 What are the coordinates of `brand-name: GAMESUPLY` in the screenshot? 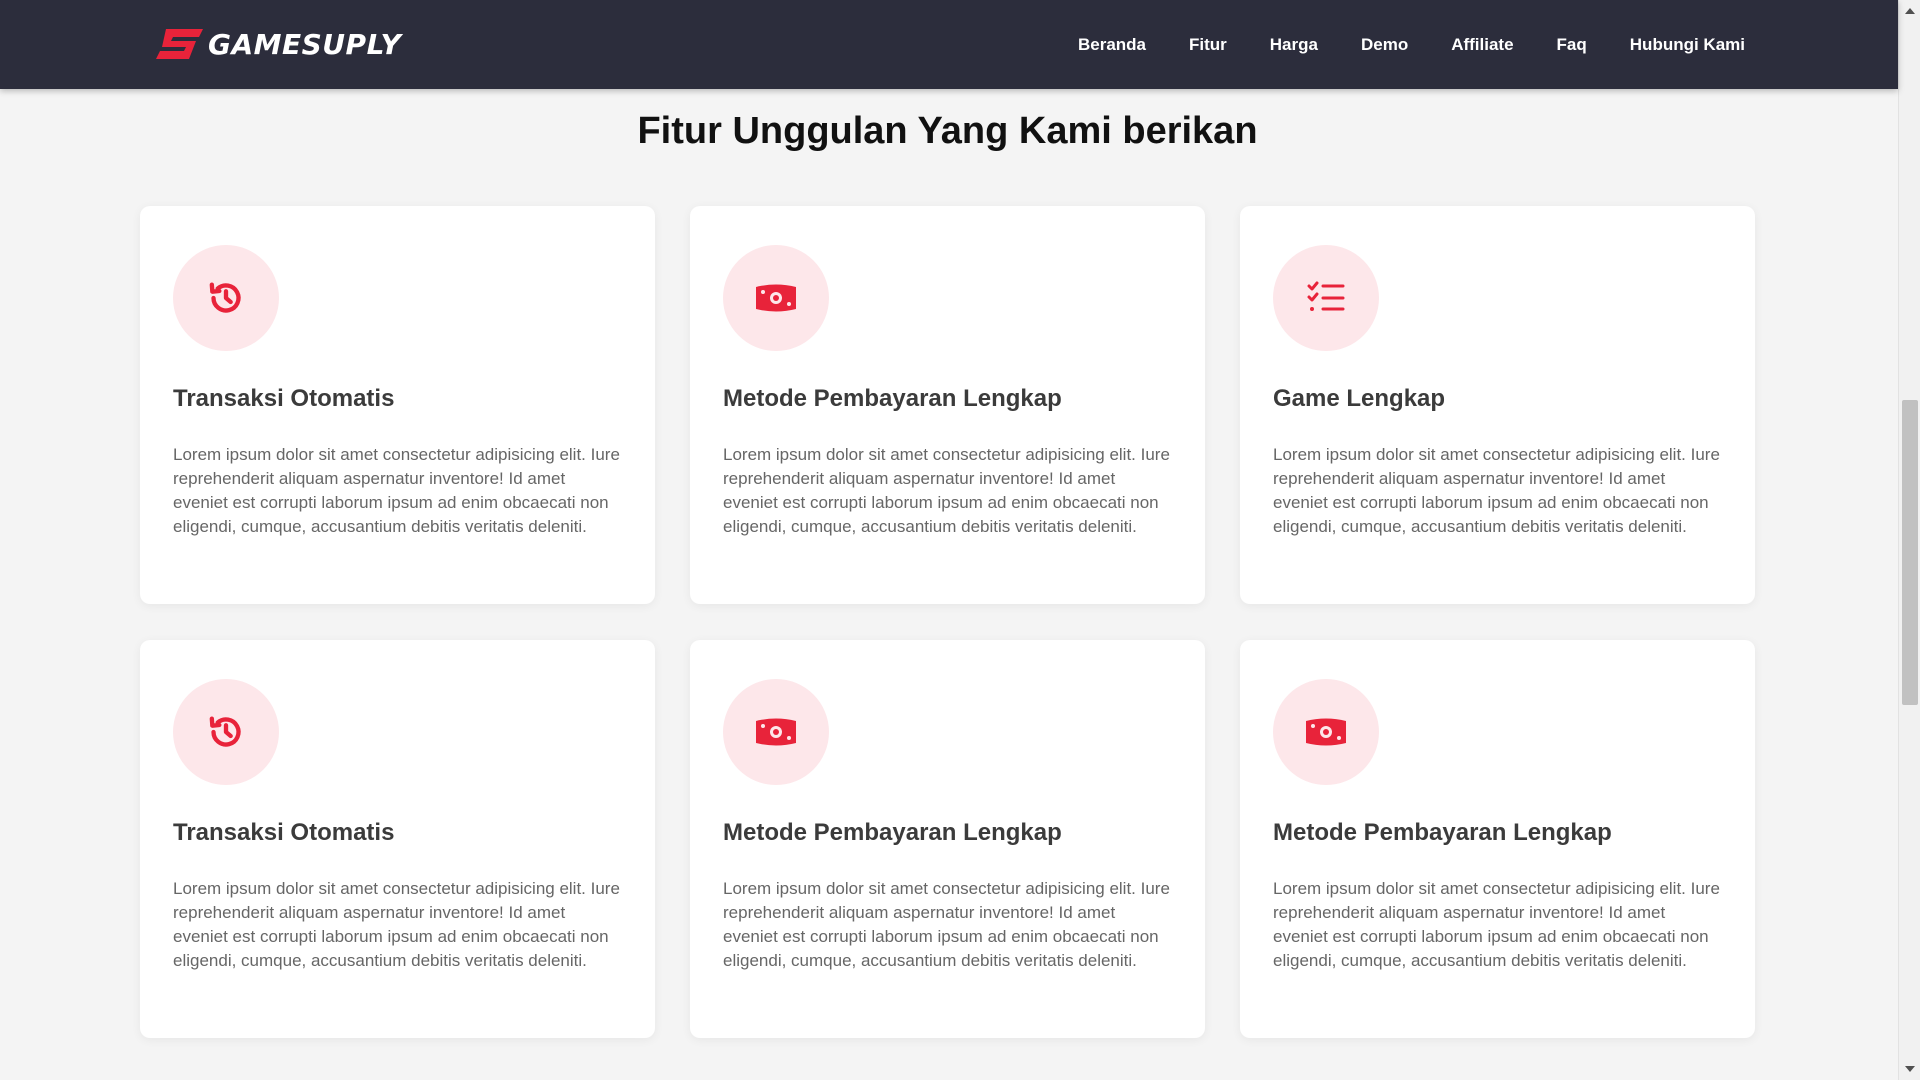 It's located at (305, 44).